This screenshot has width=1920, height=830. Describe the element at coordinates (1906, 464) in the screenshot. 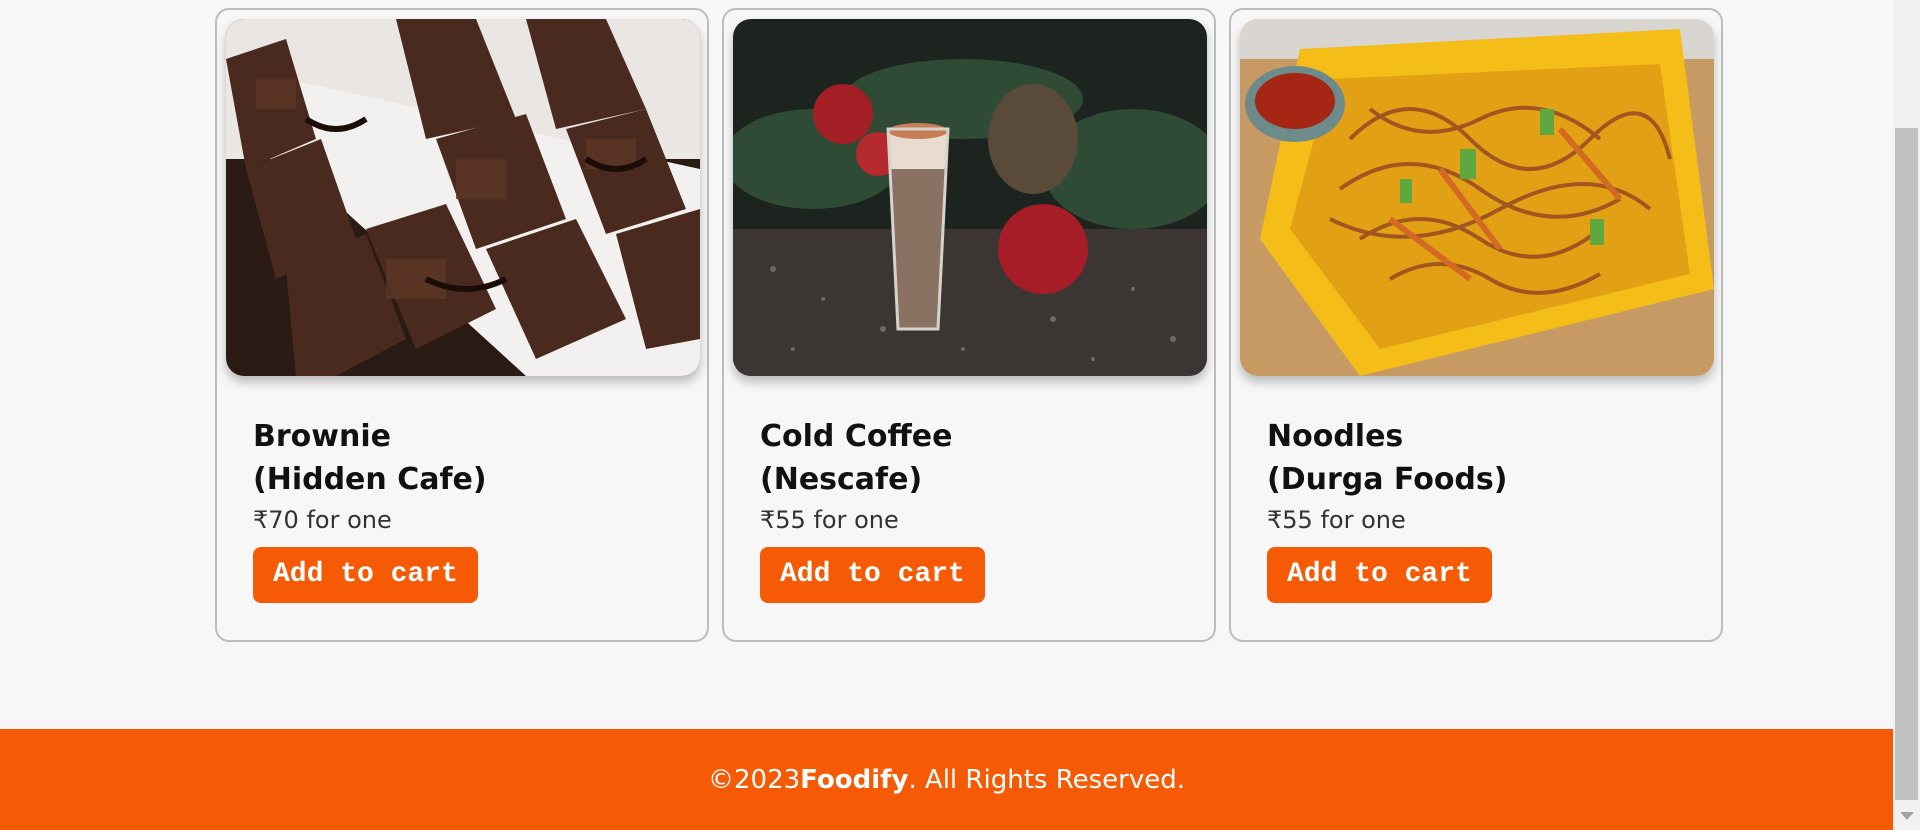

I see `scrollbar-thumb` at that location.